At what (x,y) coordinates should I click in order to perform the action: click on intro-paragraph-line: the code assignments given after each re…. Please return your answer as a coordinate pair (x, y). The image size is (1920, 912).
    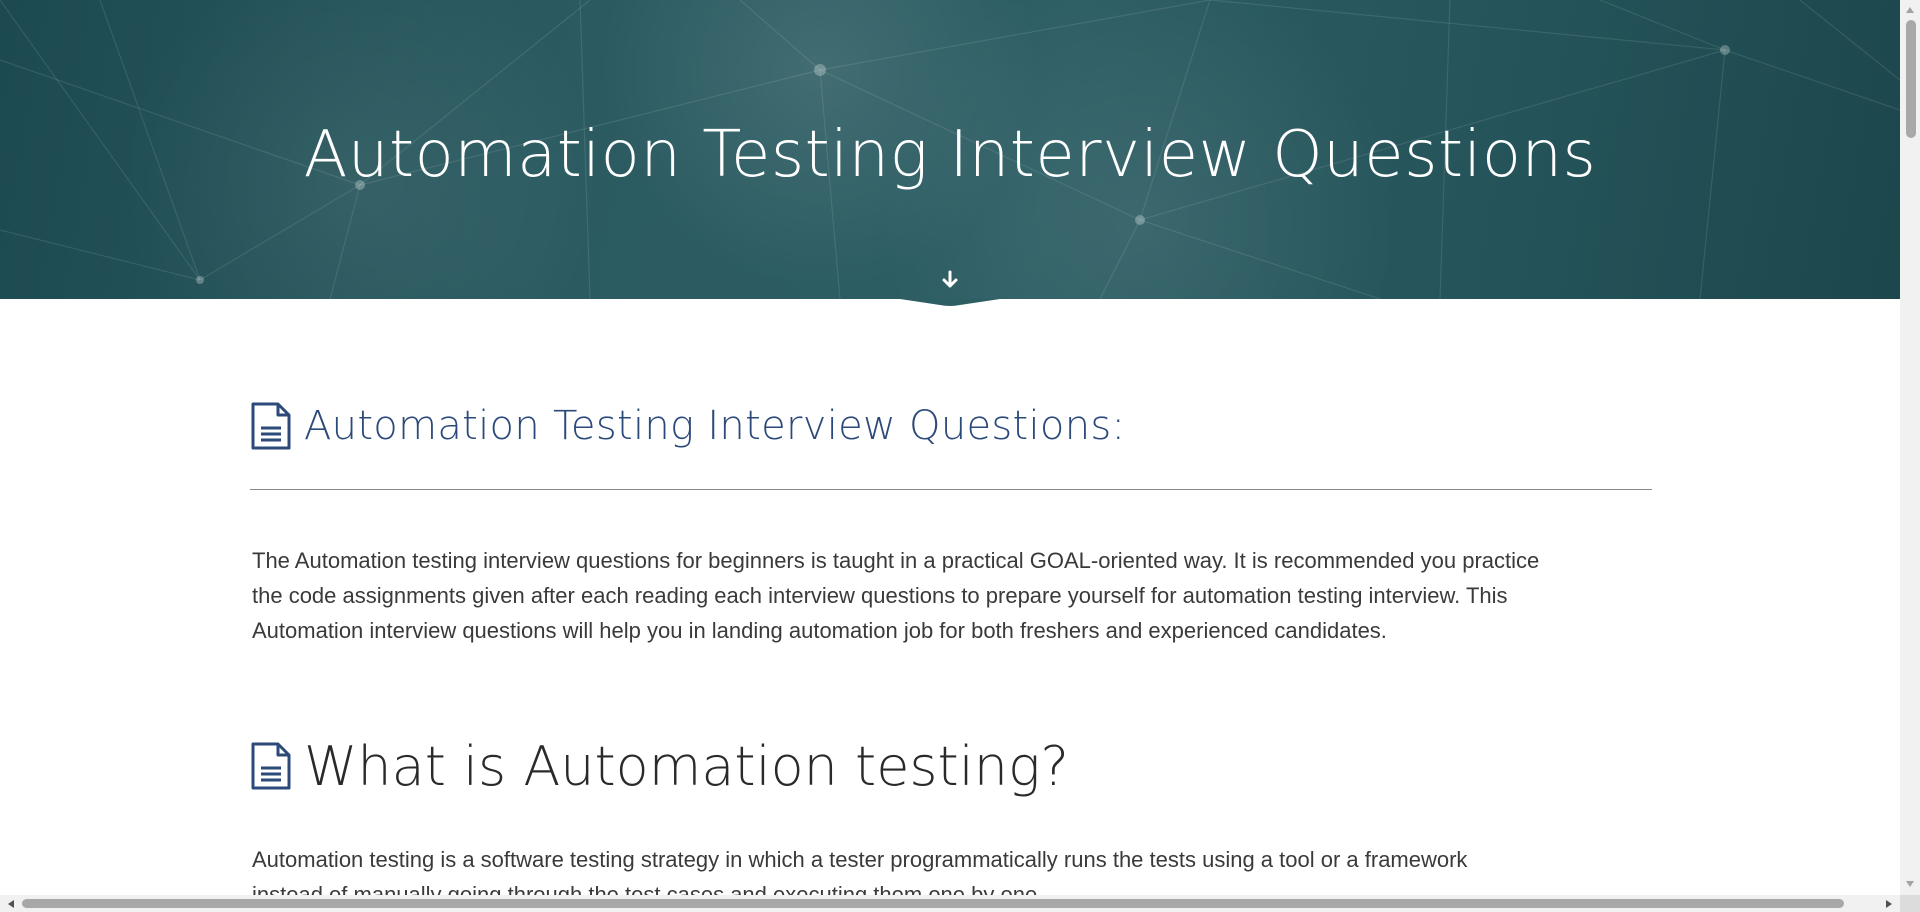
    Looking at the image, I should click on (880, 595).